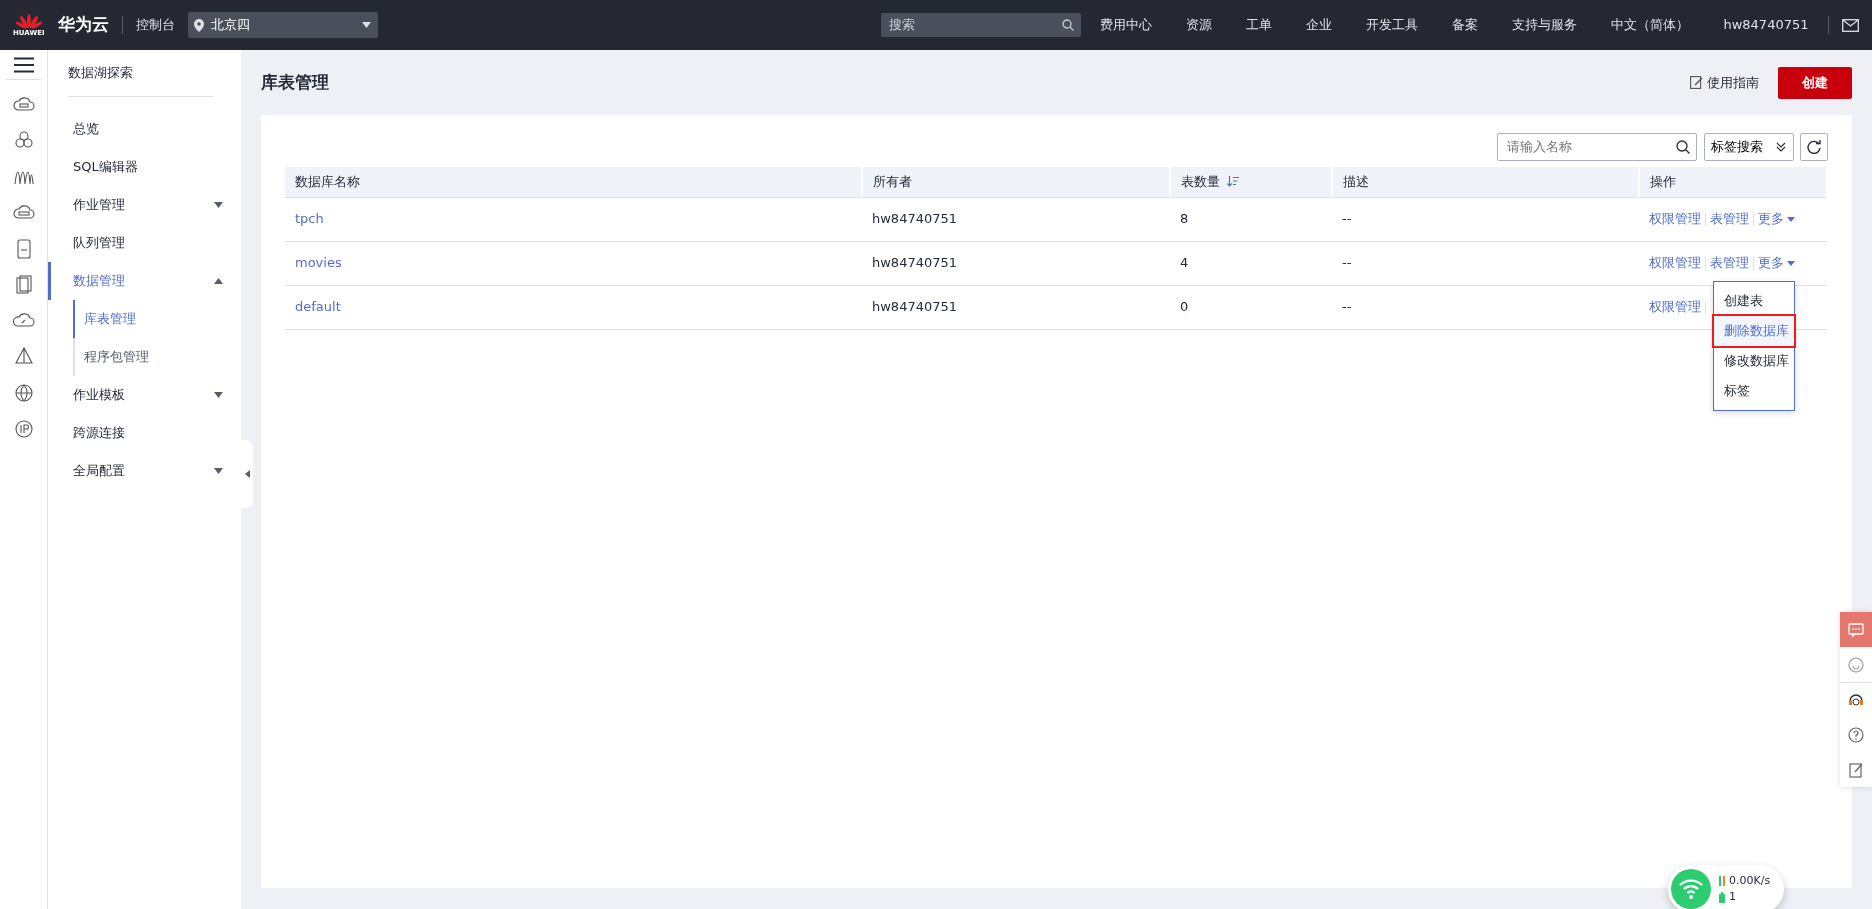 This screenshot has width=1872, height=909. What do you see at coordinates (1754, 361) in the screenshot?
I see `menu-item: 修改数据库` at bounding box center [1754, 361].